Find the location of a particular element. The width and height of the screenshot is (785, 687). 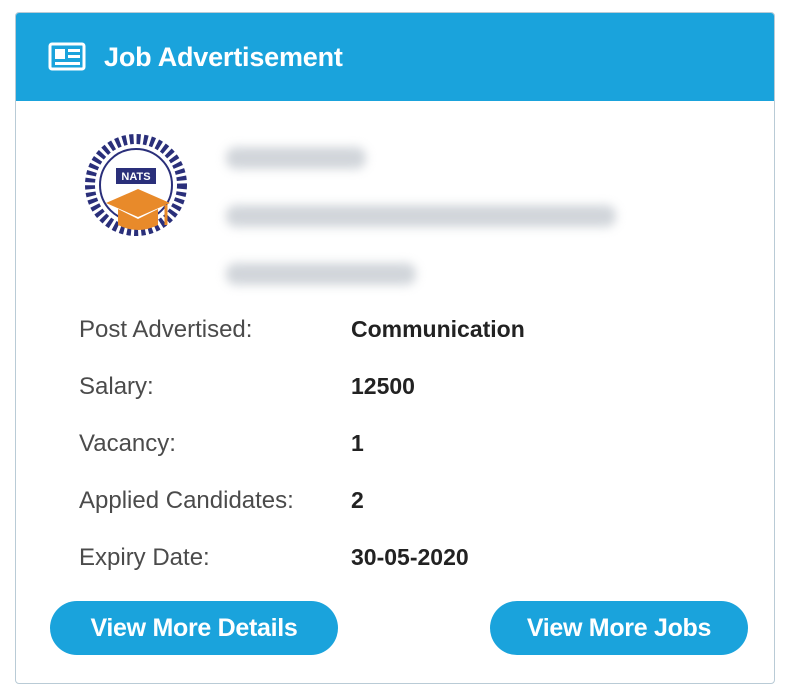

card-title: Job Advertisement is located at coordinates (223, 56).